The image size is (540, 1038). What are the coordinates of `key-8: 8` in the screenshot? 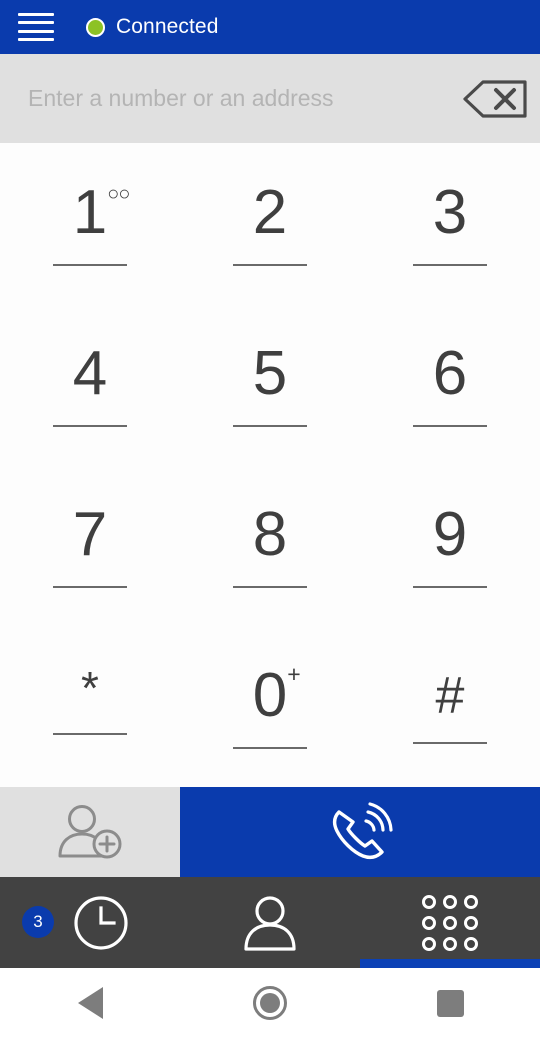 It's located at (270, 545).